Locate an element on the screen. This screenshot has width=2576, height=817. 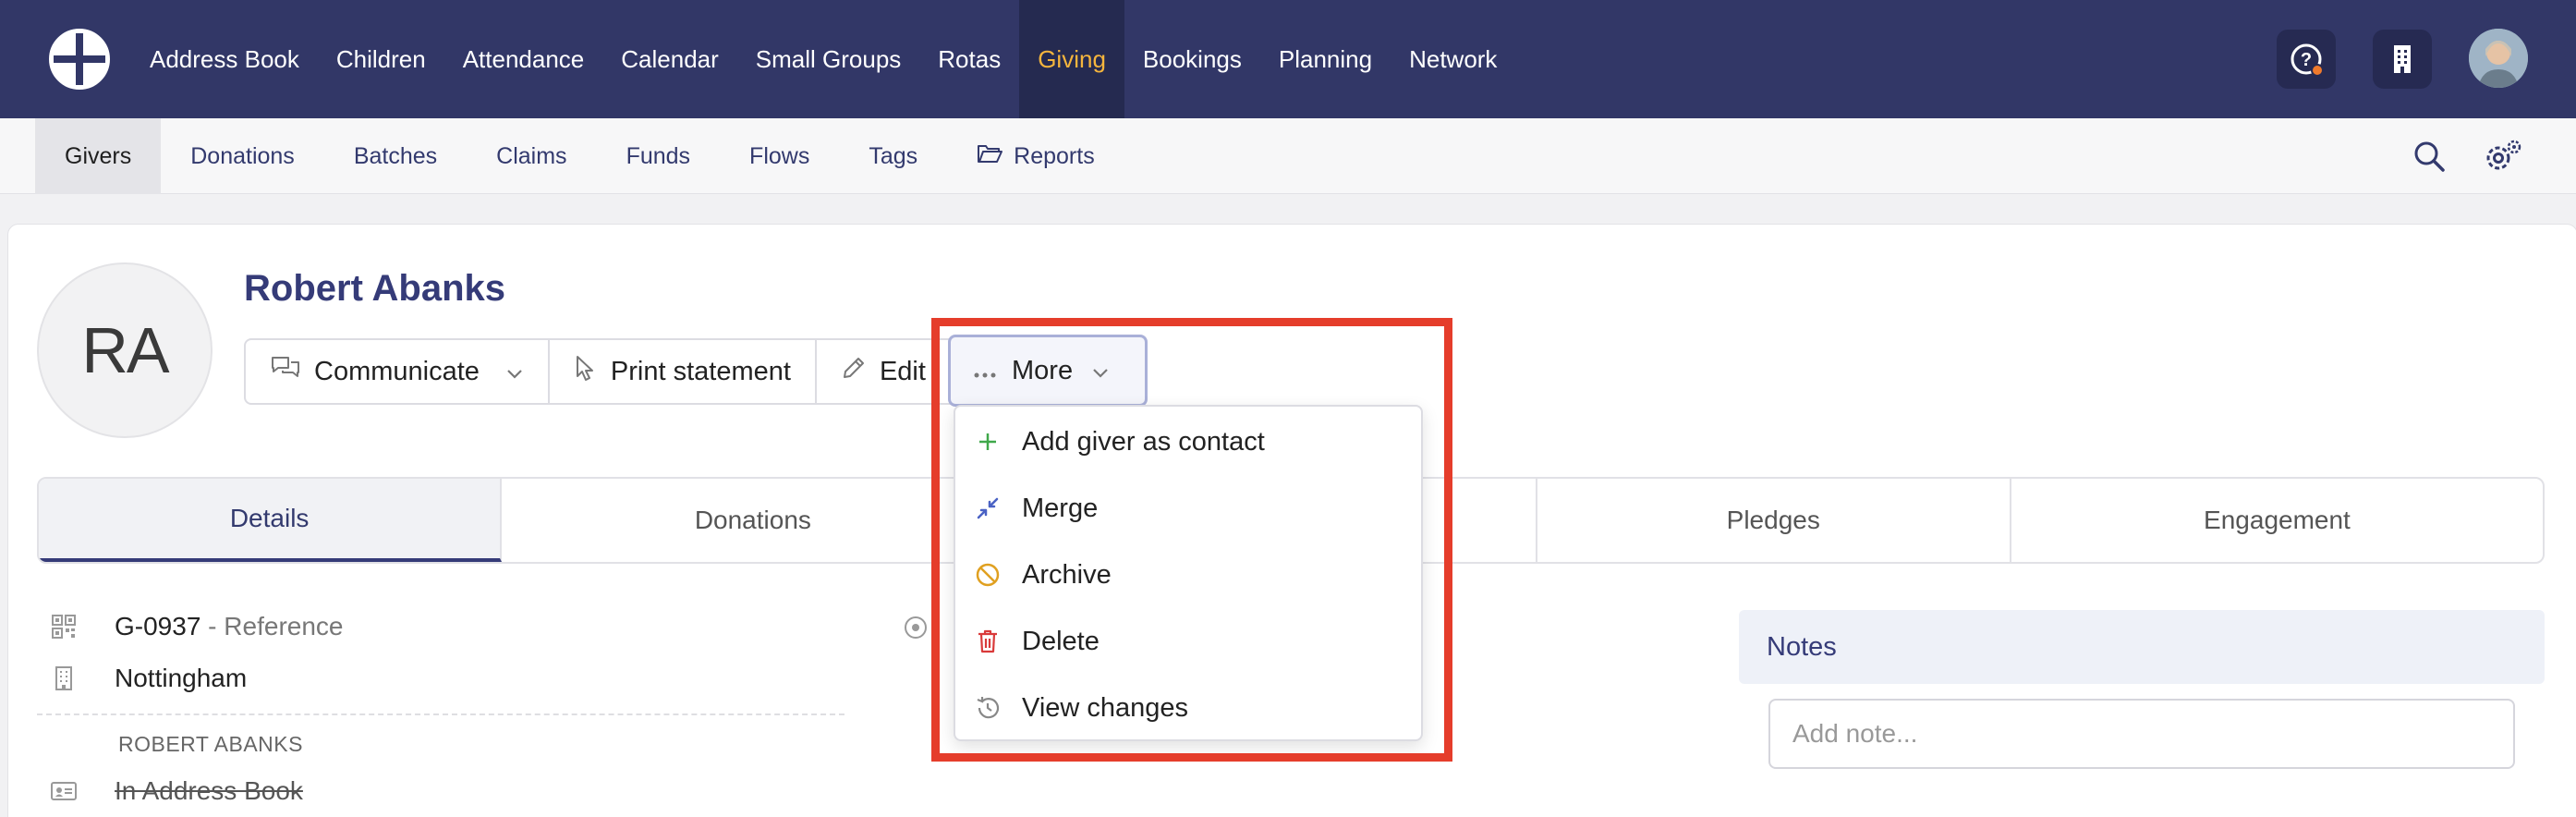
menu-item-label: Archive is located at coordinates (1067, 574).